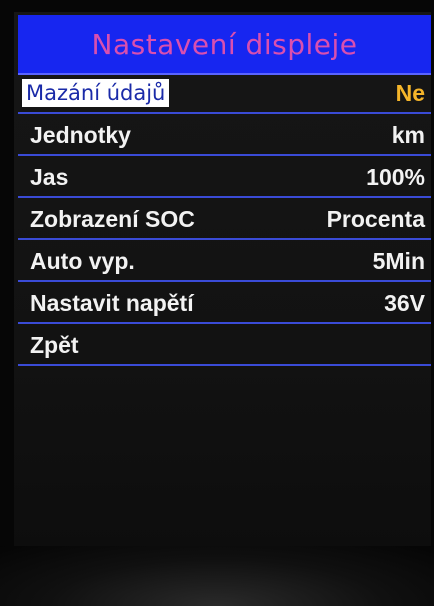 The image size is (434, 606). I want to click on menu-item-label: Mazání údajů, so click(96, 93).